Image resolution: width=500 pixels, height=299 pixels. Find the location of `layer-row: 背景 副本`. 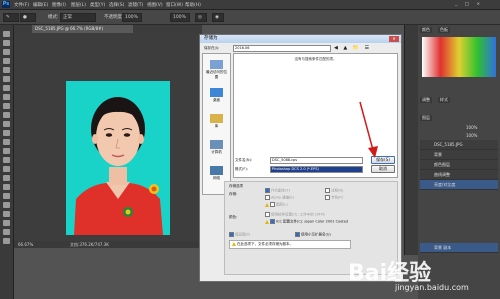

layer-row: 背景 副本 is located at coordinates (459, 248).